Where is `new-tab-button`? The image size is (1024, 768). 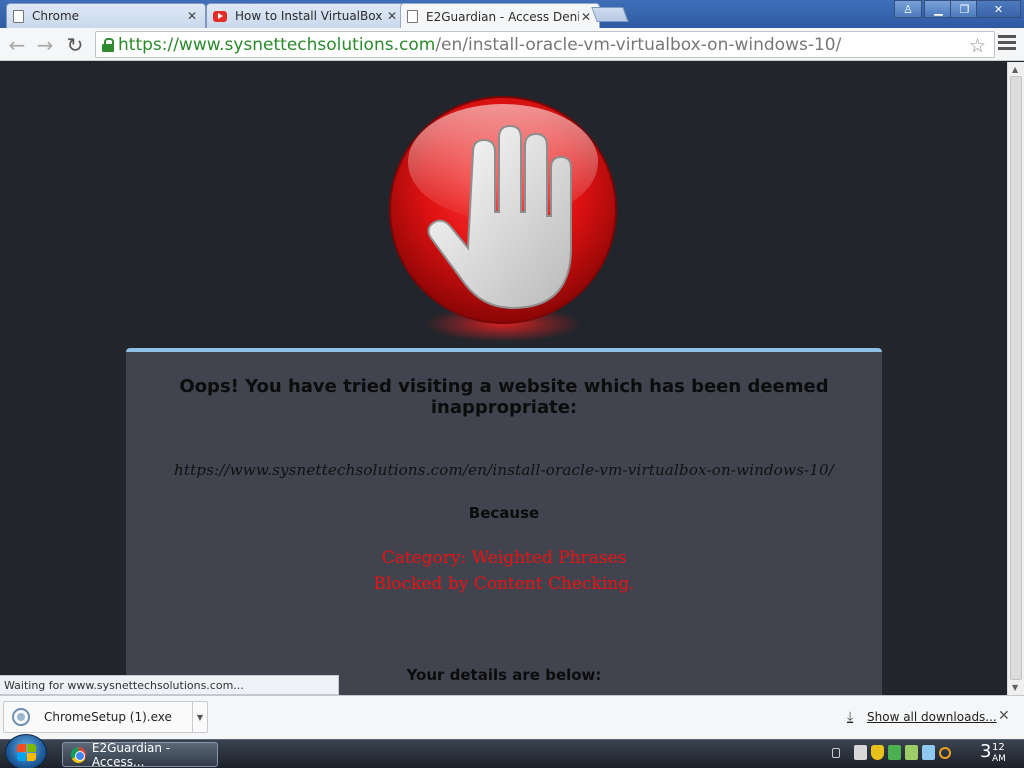
new-tab-button is located at coordinates (610, 14).